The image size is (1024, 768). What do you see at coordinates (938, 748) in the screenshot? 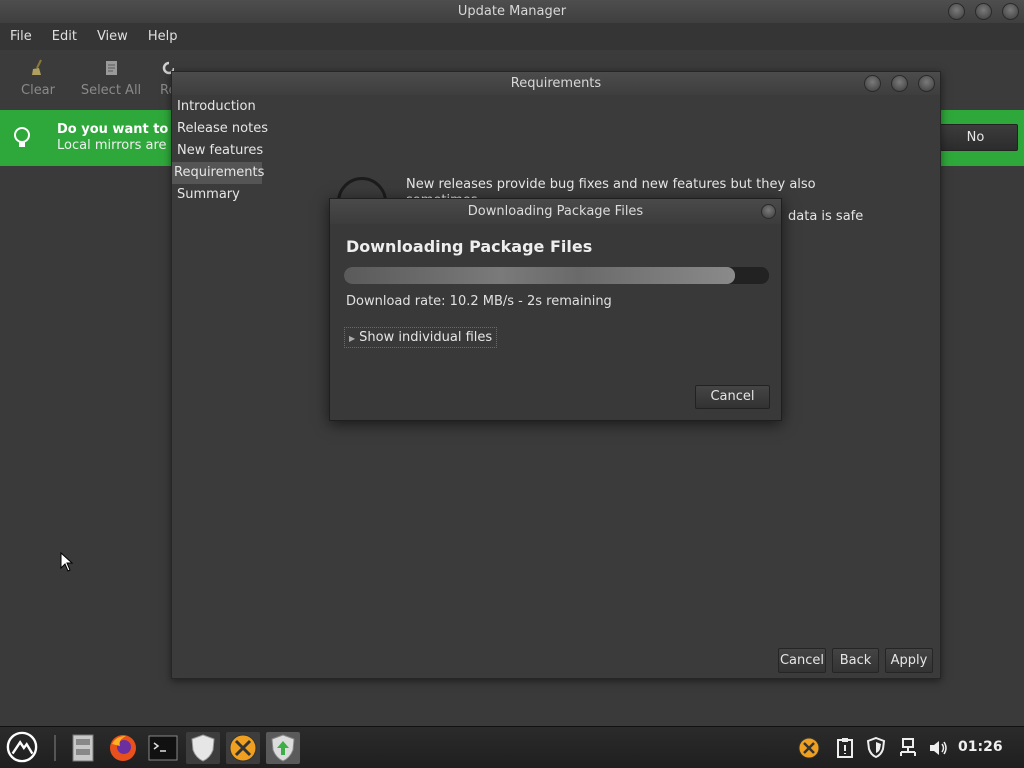
I see `volume-icon` at bounding box center [938, 748].